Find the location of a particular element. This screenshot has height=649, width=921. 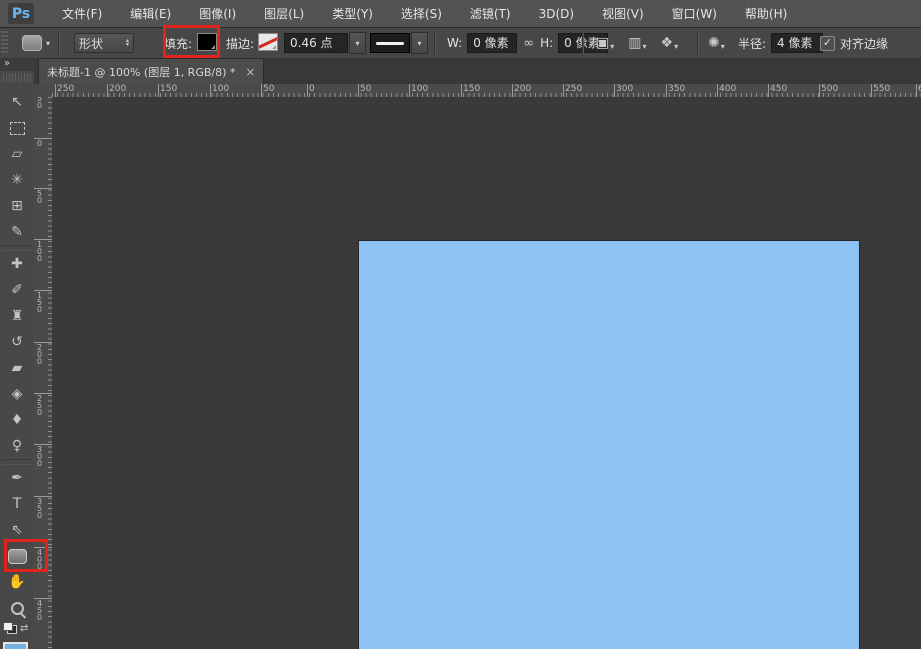

rounded-rectangle-tool is located at coordinates (17, 556).